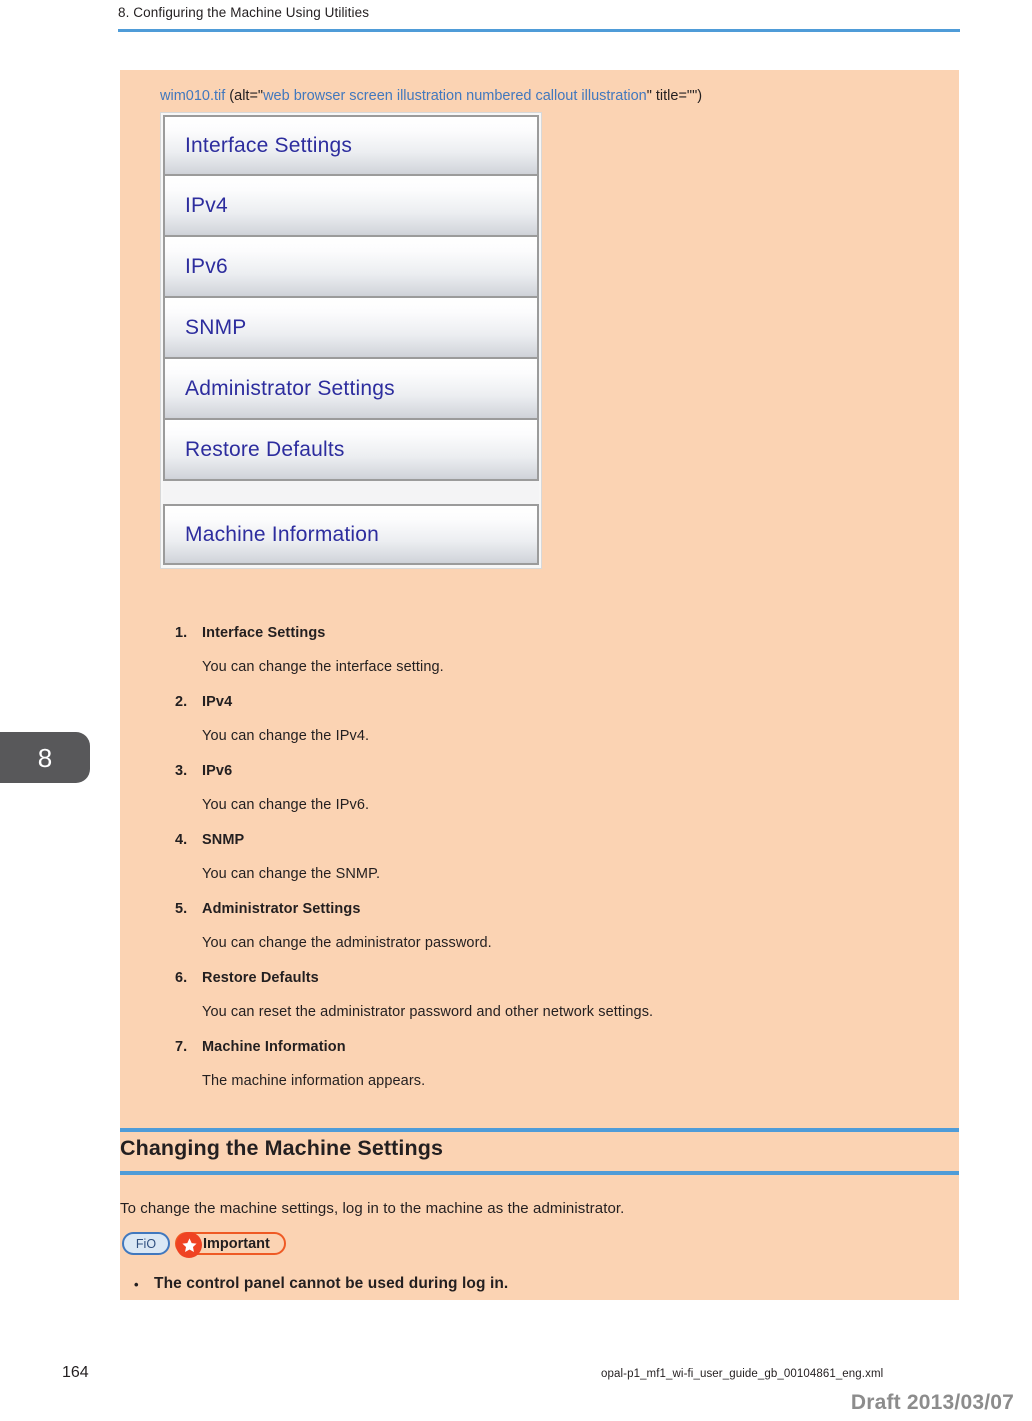  Describe the element at coordinates (181, 978) in the screenshot. I see `callout-number: 6.` at that location.